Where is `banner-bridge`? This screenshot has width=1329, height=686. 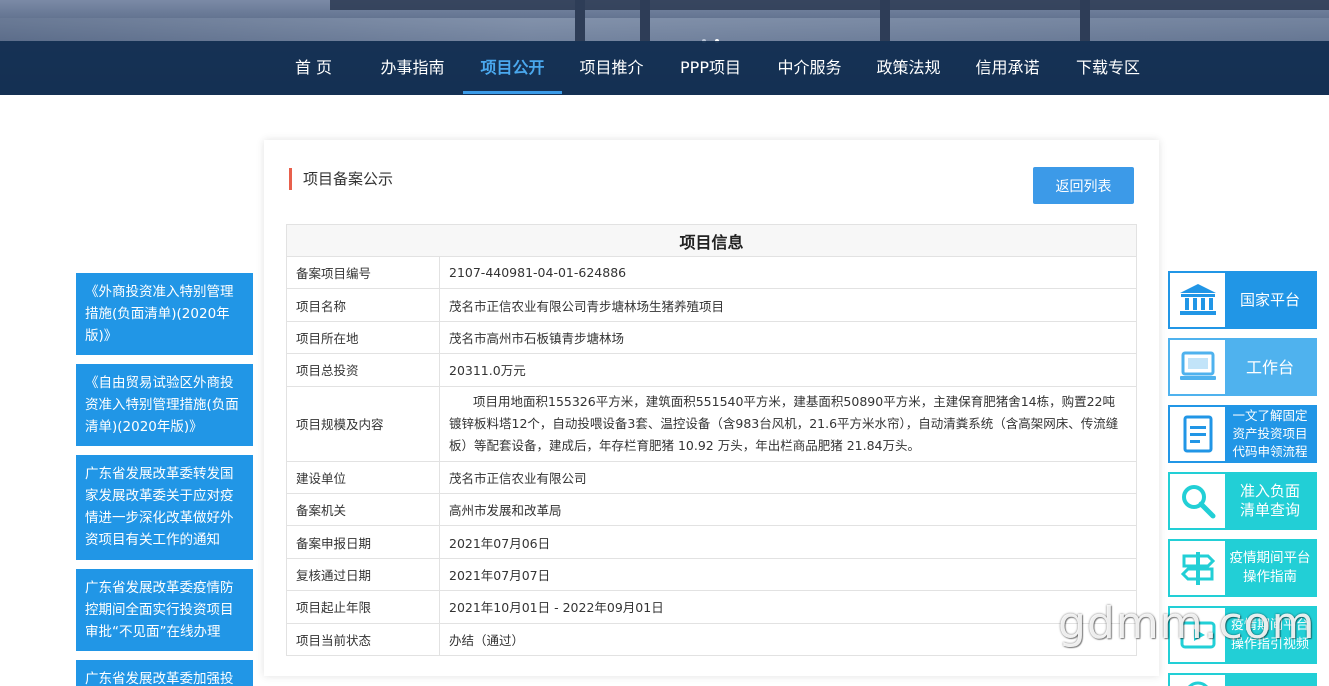 banner-bridge is located at coordinates (829, 5).